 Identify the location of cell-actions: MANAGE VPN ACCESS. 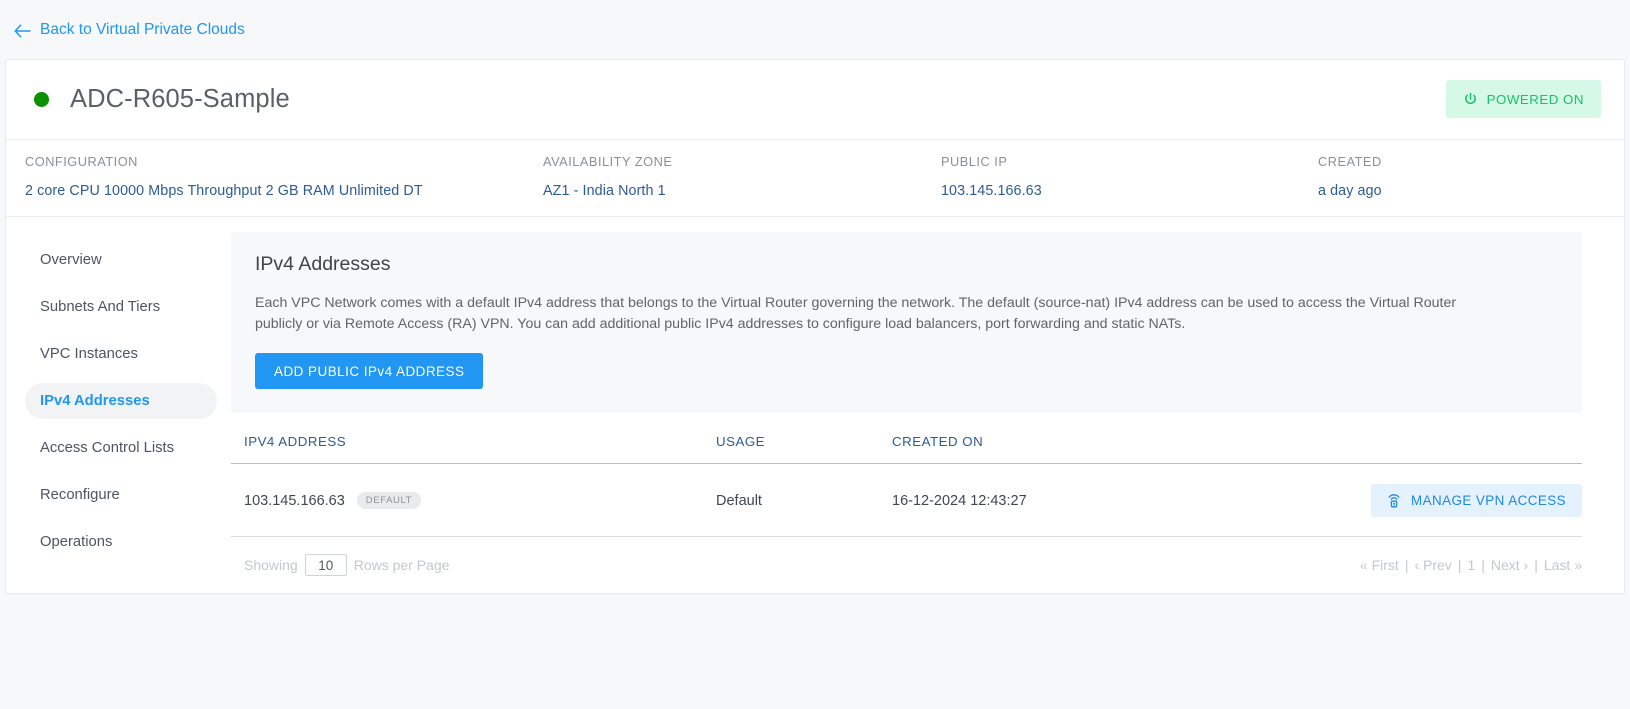
(1437, 500).